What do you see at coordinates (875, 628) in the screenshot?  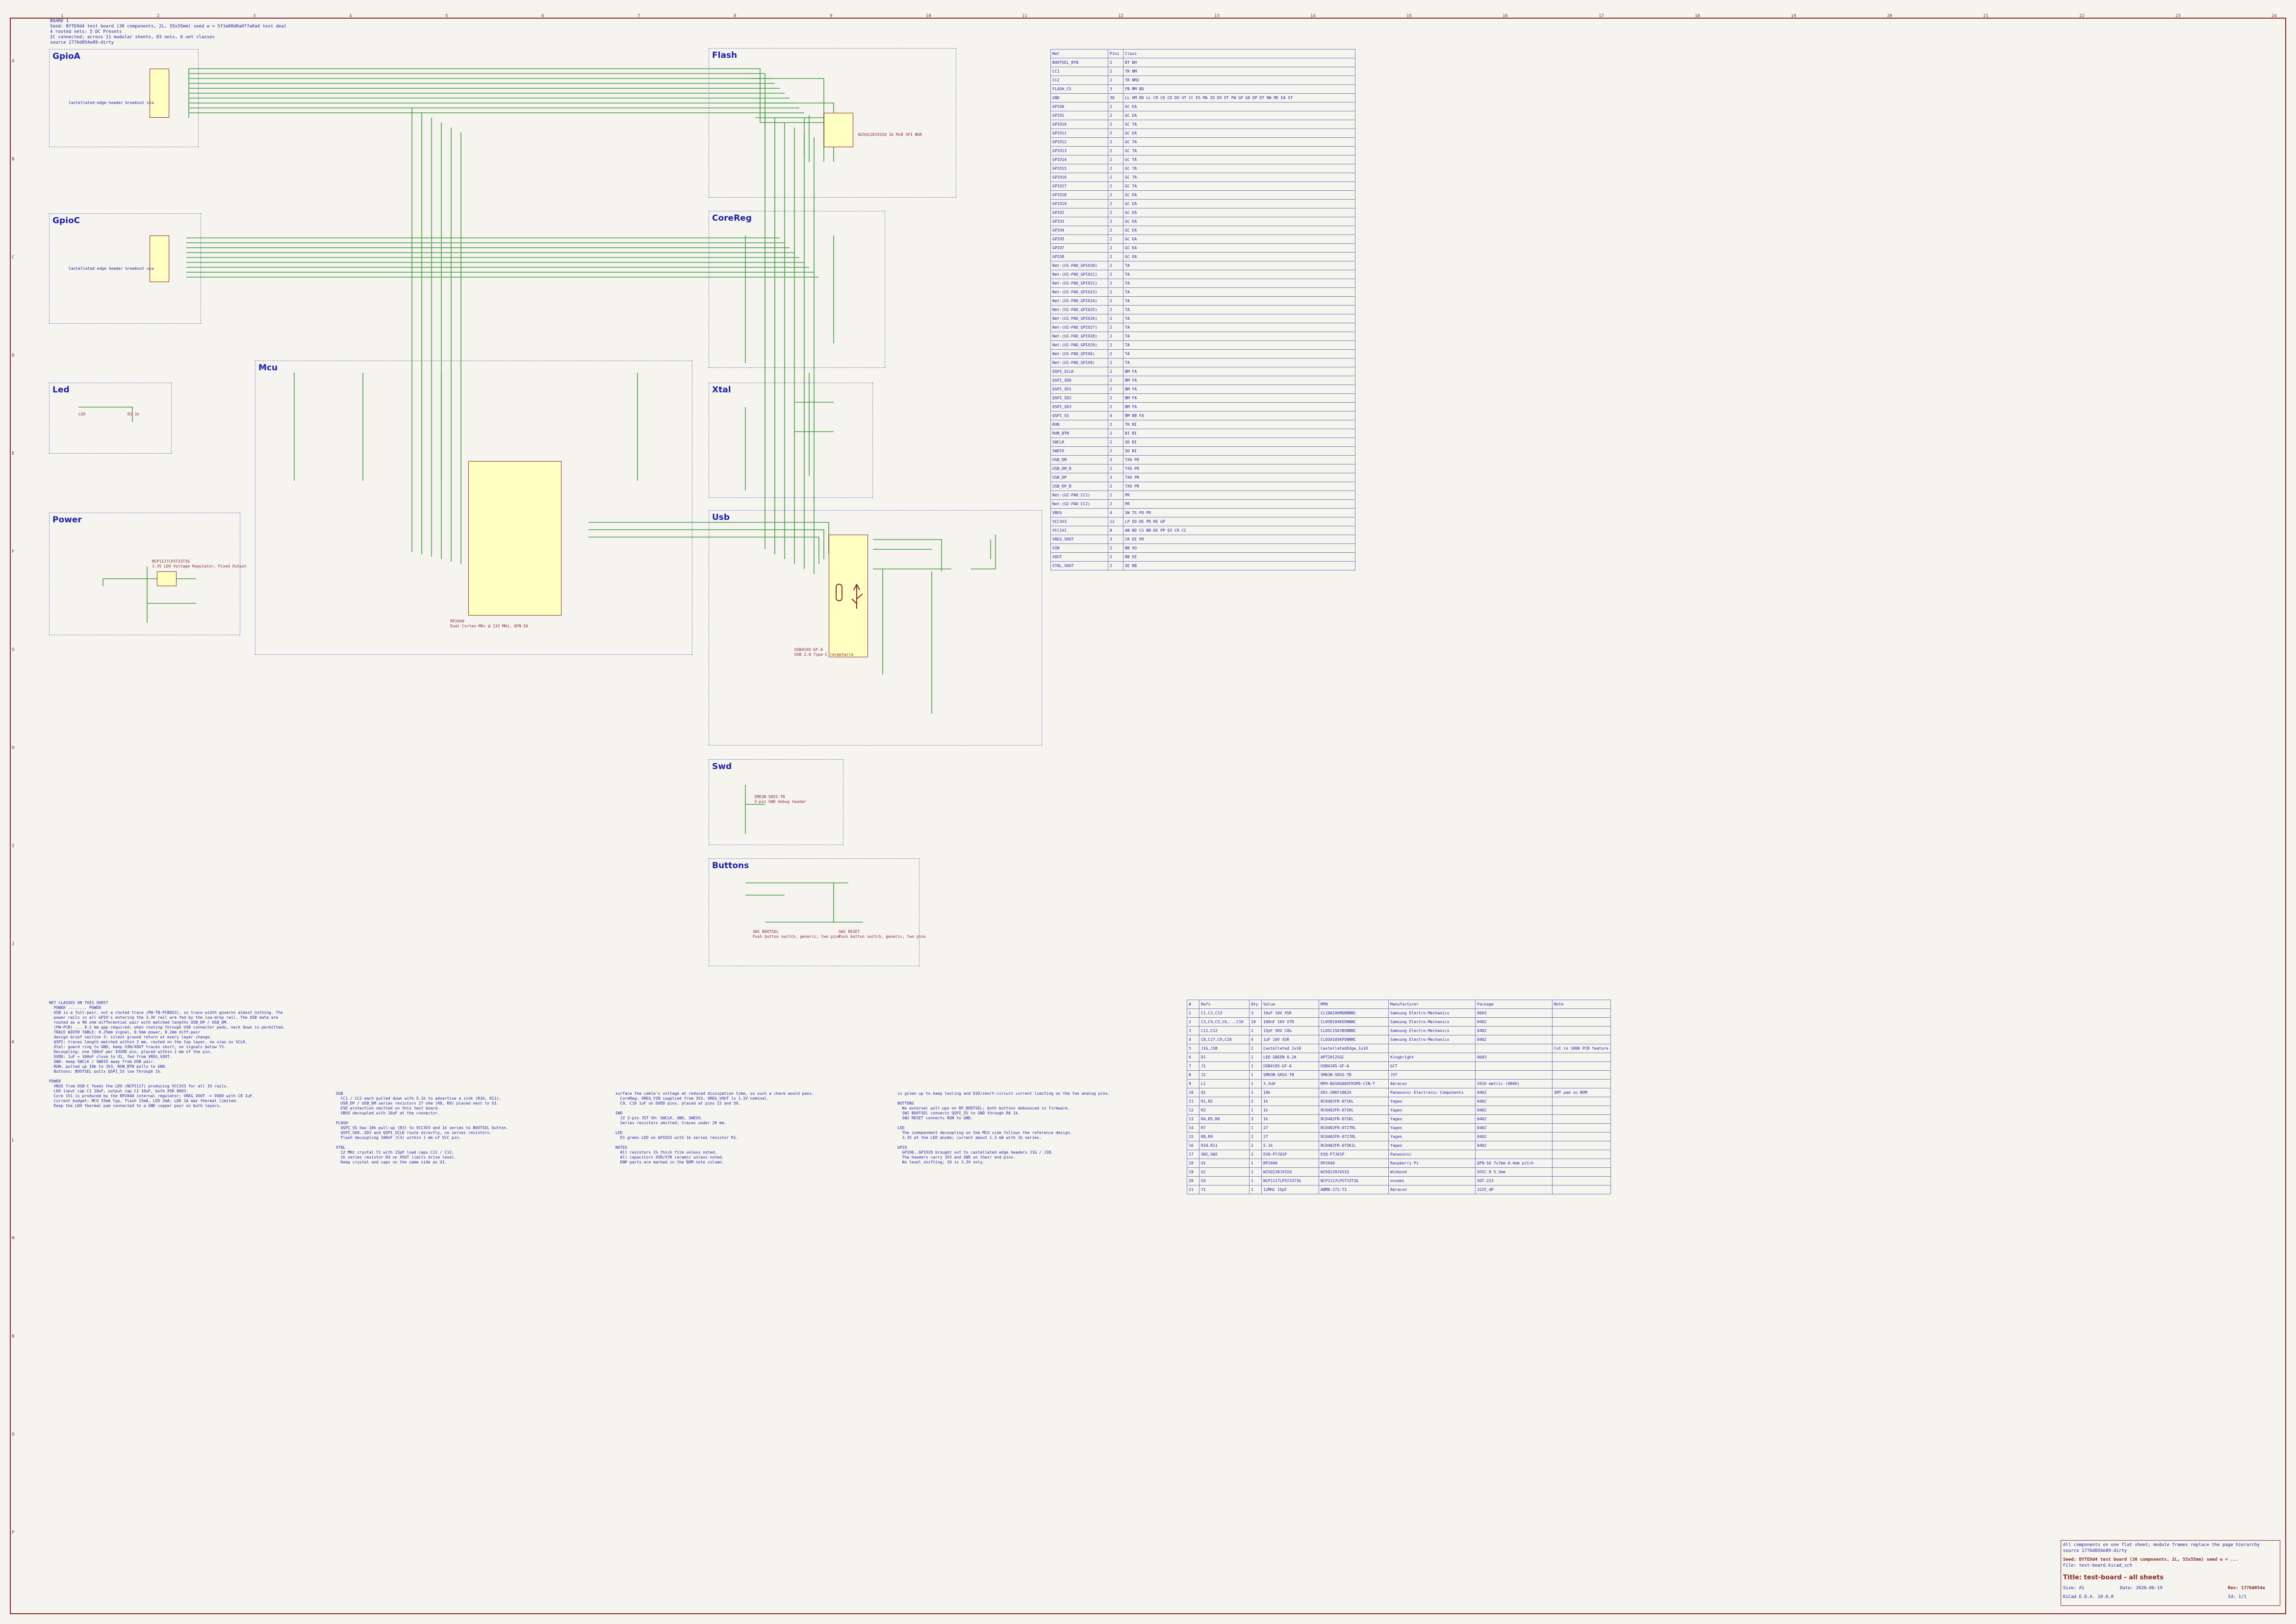 I see `sheet-usb: Usb` at bounding box center [875, 628].